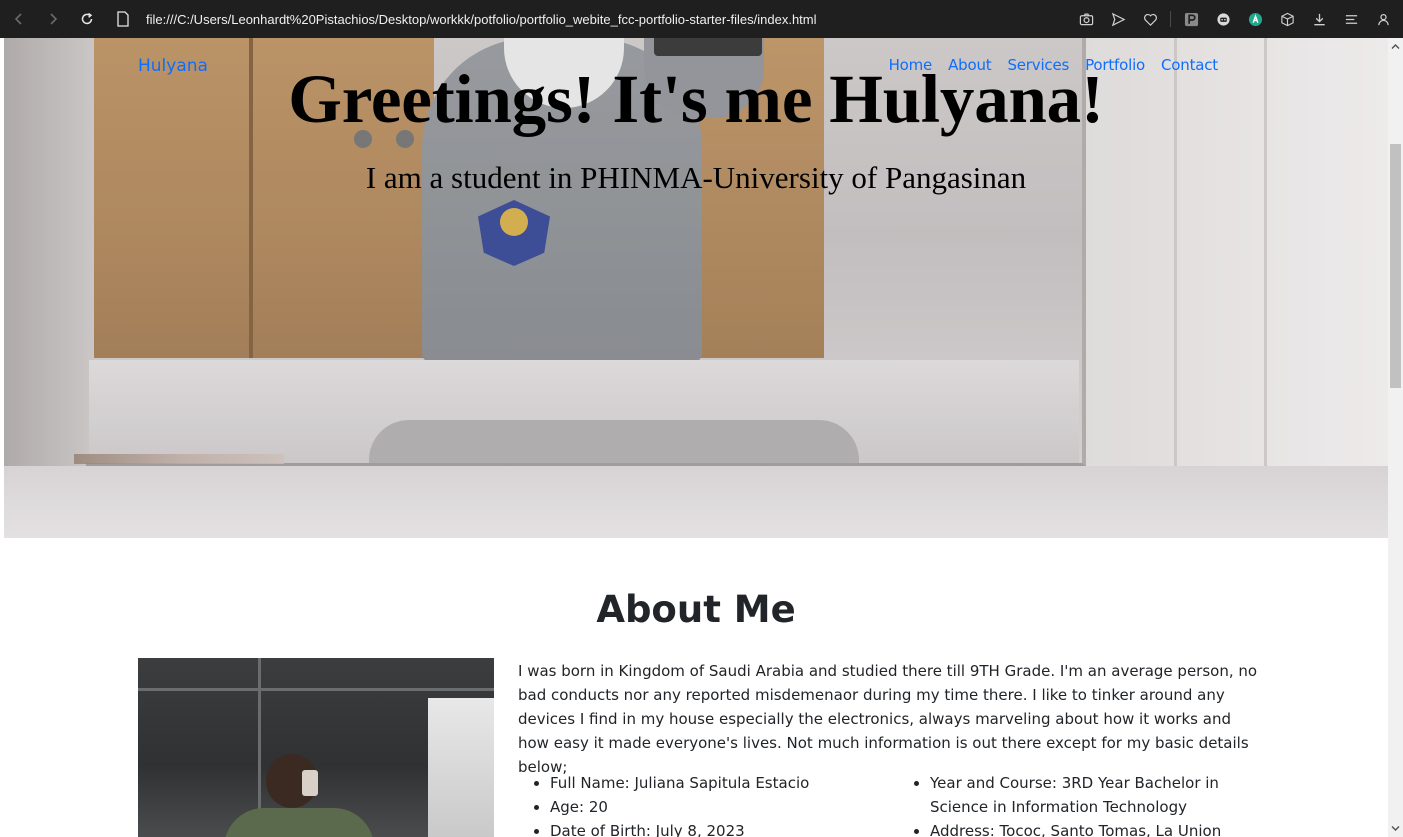 The height and width of the screenshot is (837, 1403). I want to click on heart-icon, so click(1150, 19).